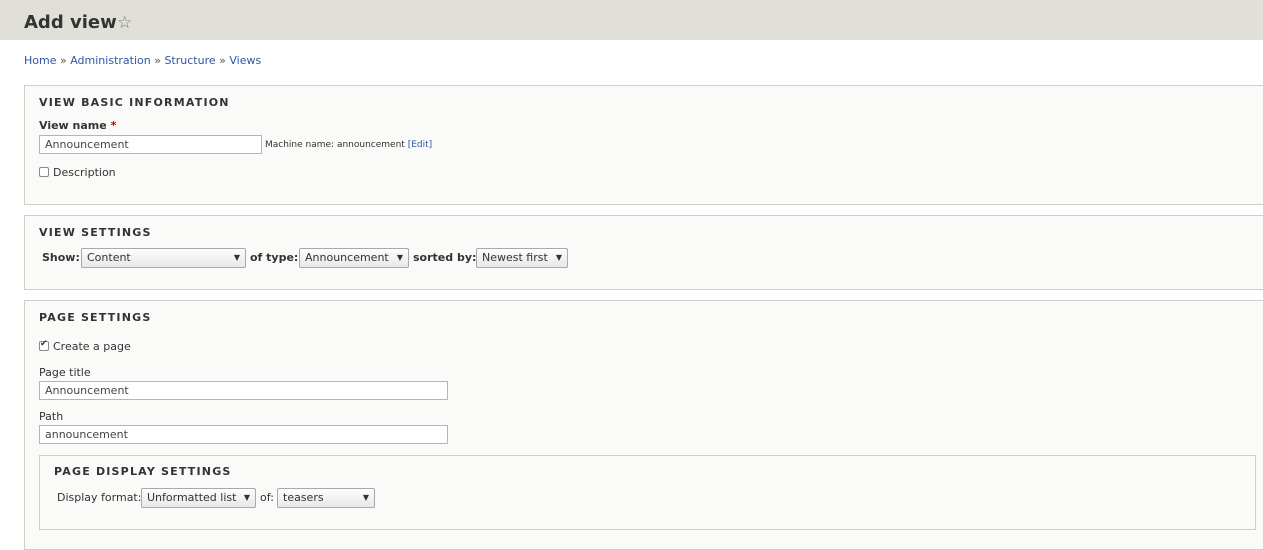 The image size is (1263, 550). I want to click on show-label: Show:, so click(61, 257).